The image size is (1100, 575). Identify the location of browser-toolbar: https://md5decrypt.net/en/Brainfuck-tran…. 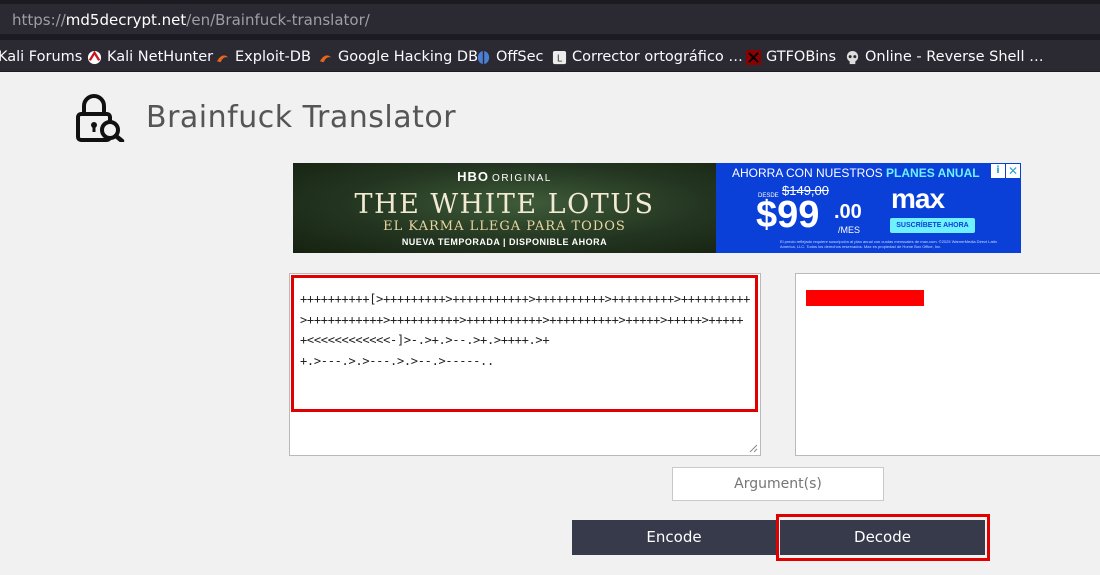
(550, 20).